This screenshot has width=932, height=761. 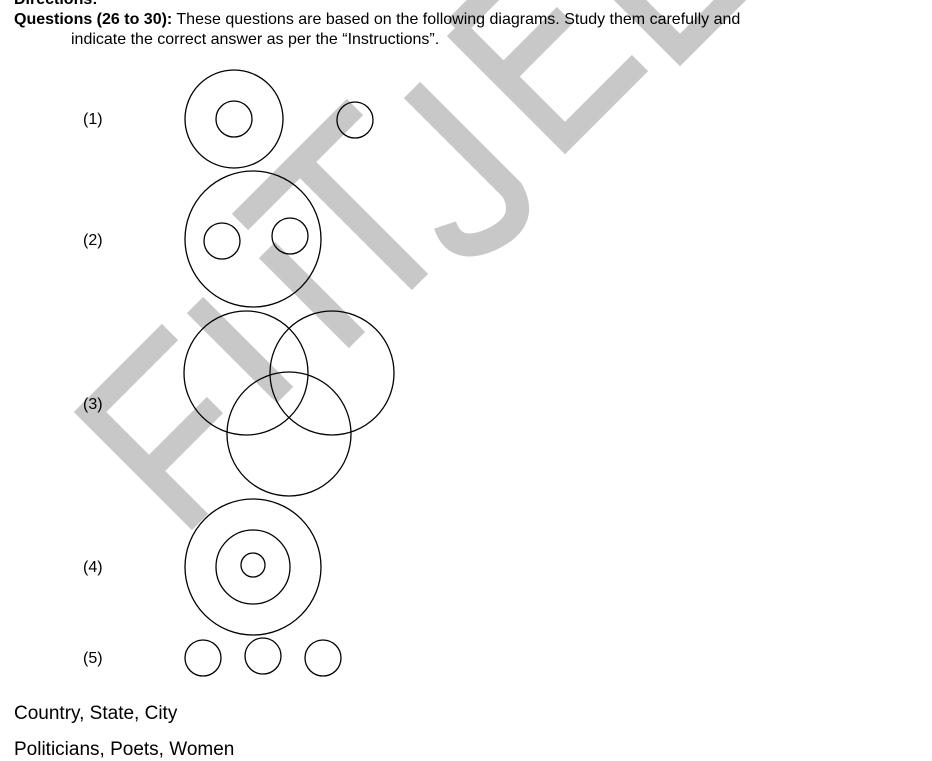 I want to click on diagram-3-circle-right, so click(x=332, y=373).